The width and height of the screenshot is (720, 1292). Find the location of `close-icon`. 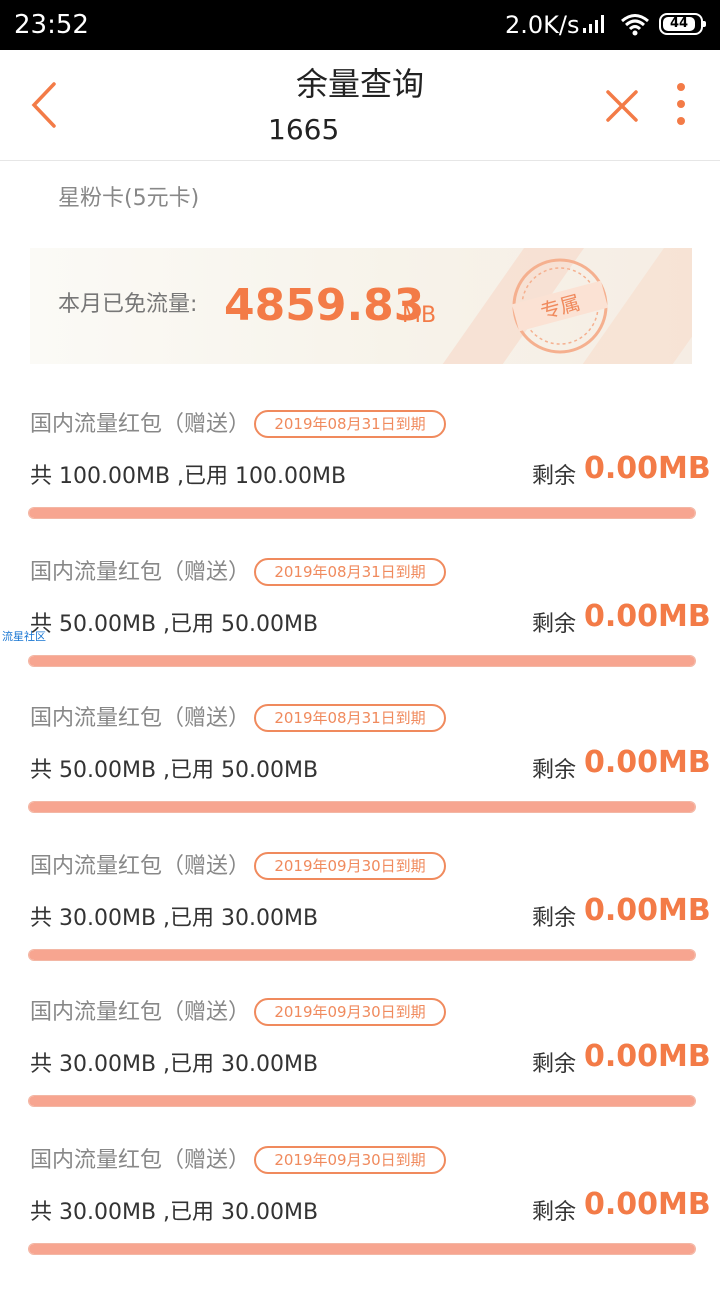

close-icon is located at coordinates (622, 106).